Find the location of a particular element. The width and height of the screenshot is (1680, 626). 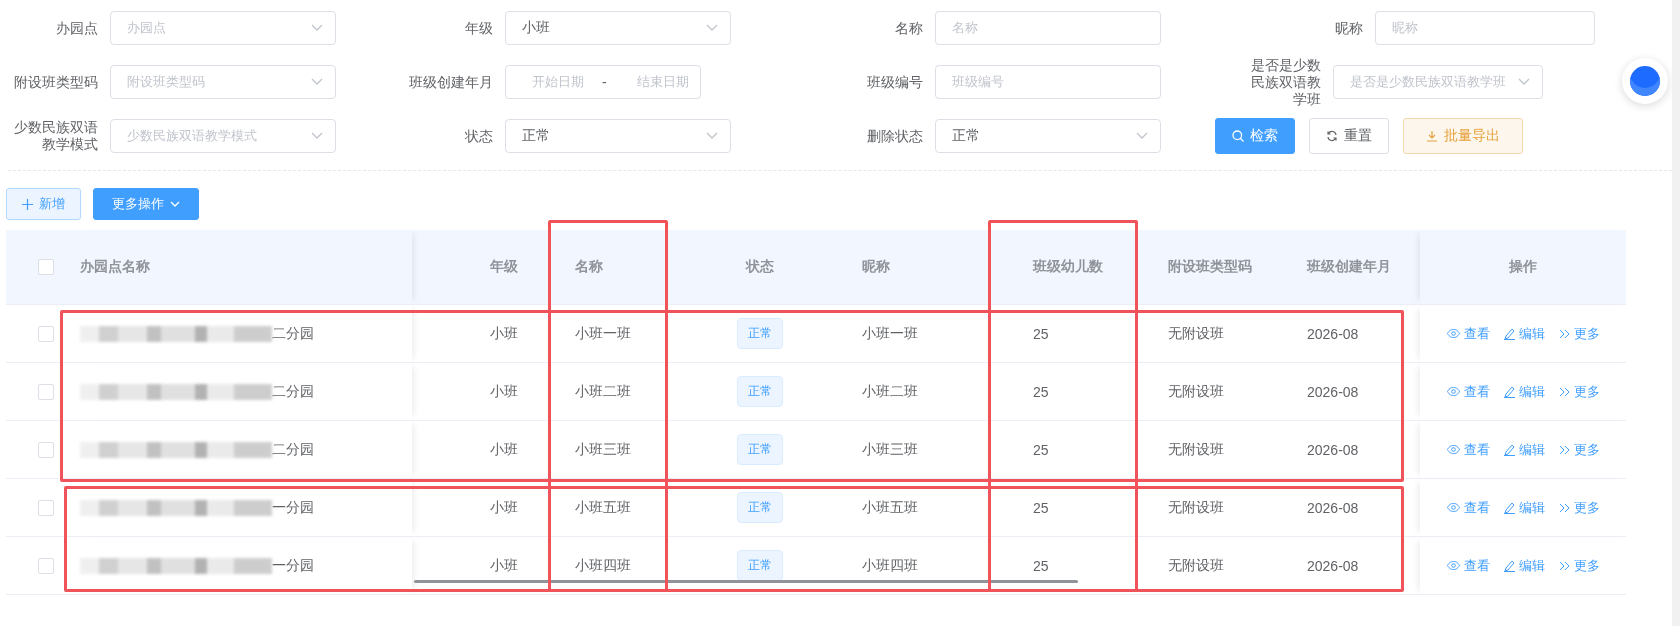

table-cell: 二分园 is located at coordinates (293, 449).